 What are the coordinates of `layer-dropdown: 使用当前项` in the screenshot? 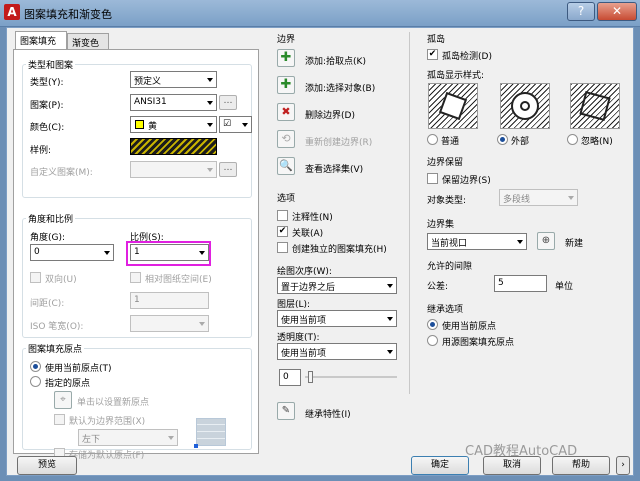 It's located at (337, 318).